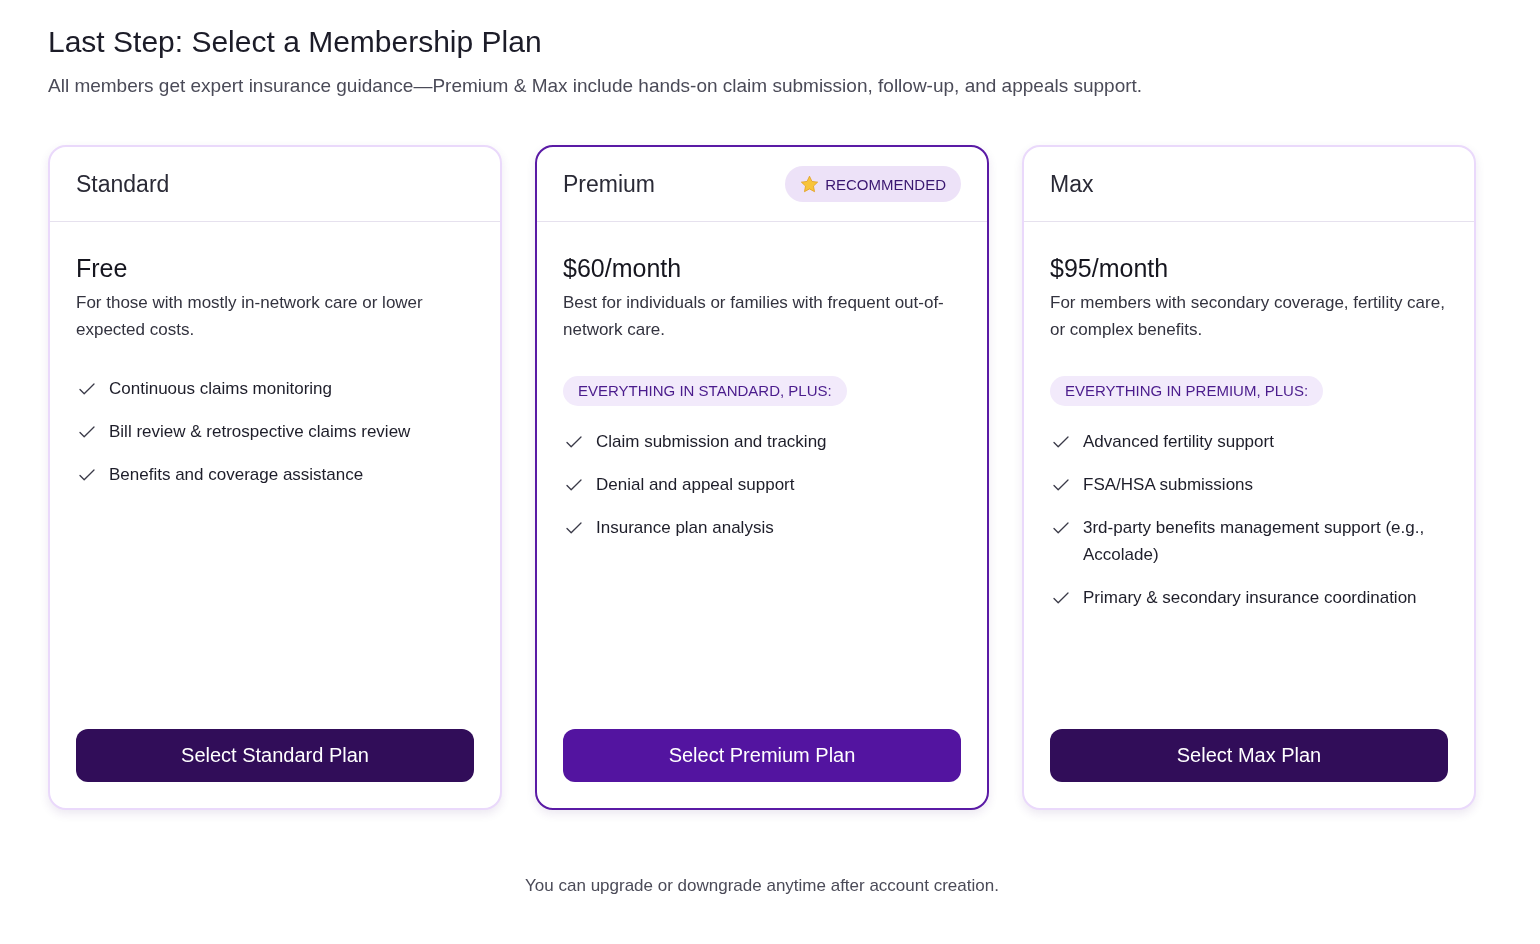 Image resolution: width=1540 pixels, height=944 pixels. What do you see at coordinates (220, 389) in the screenshot?
I see `feature-text: Continuous claims monitoring` at bounding box center [220, 389].